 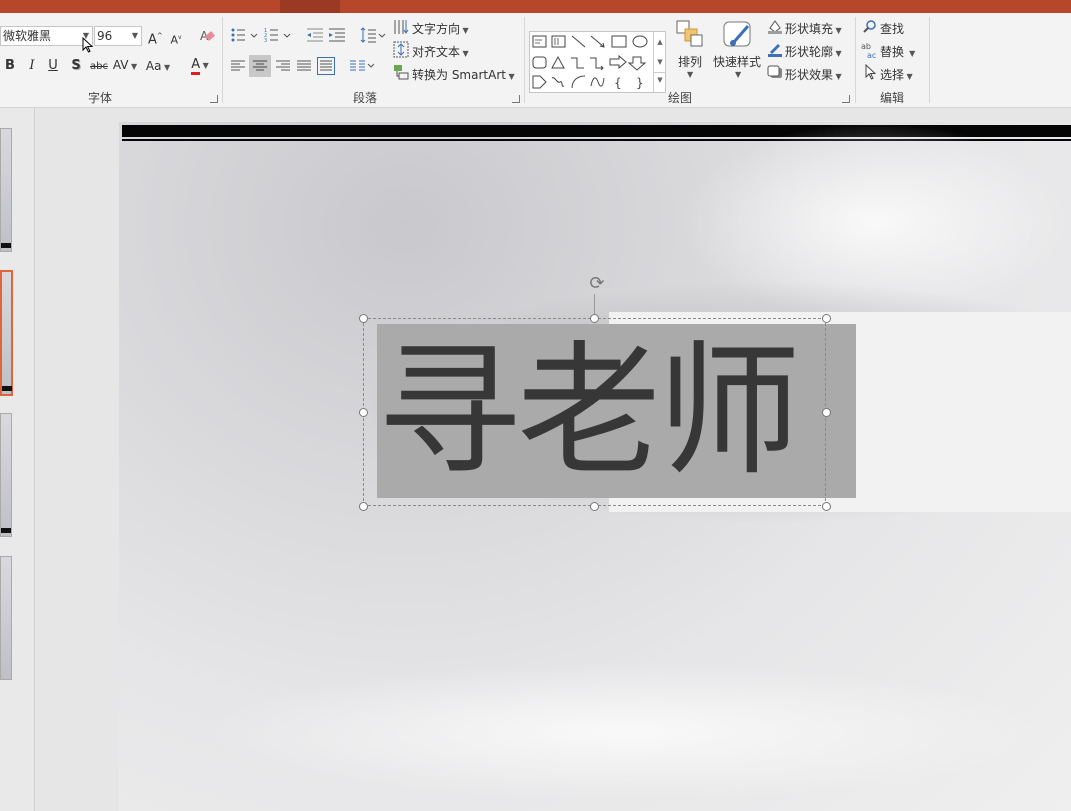 What do you see at coordinates (76, 66) in the screenshot?
I see `text-shadow-button: S` at bounding box center [76, 66].